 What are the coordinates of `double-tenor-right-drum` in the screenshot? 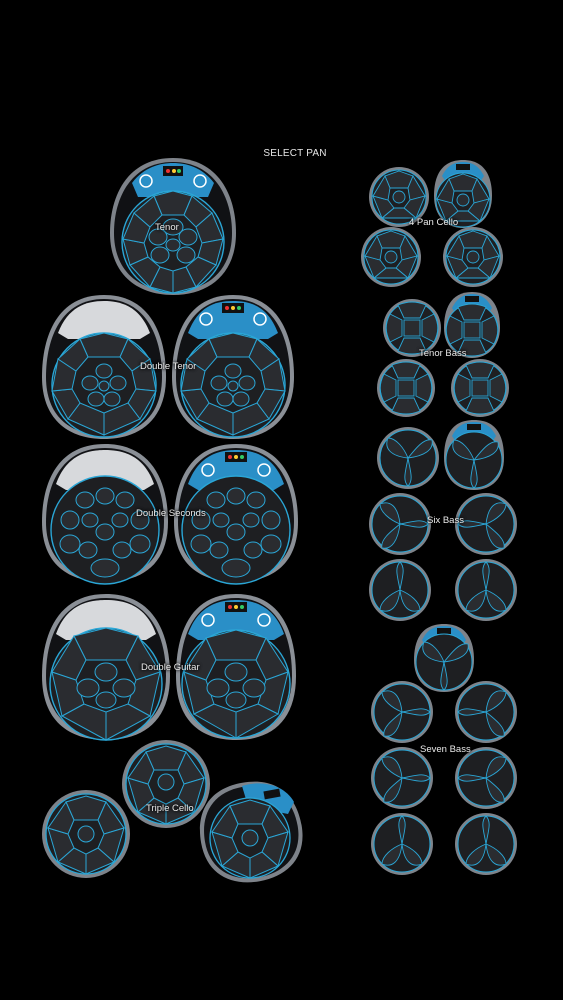 It's located at (233, 369).